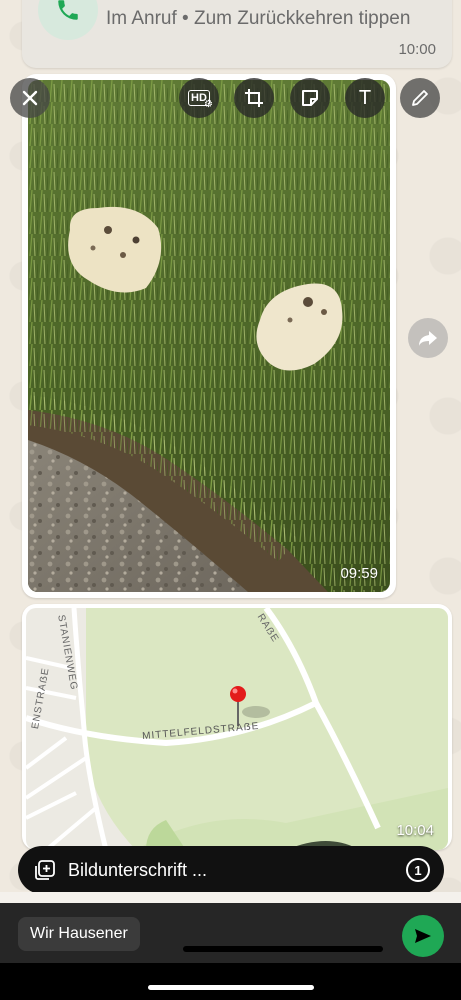  I want to click on sticker-button, so click(310, 98).